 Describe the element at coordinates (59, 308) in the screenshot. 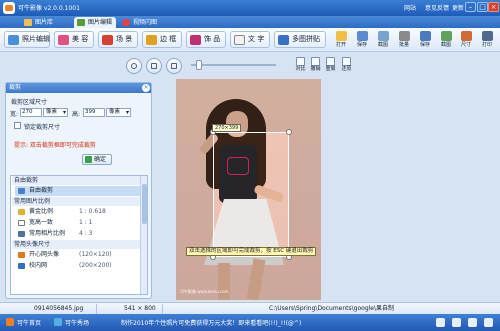

I see `status-filename: 0914056845.jpg` at that location.